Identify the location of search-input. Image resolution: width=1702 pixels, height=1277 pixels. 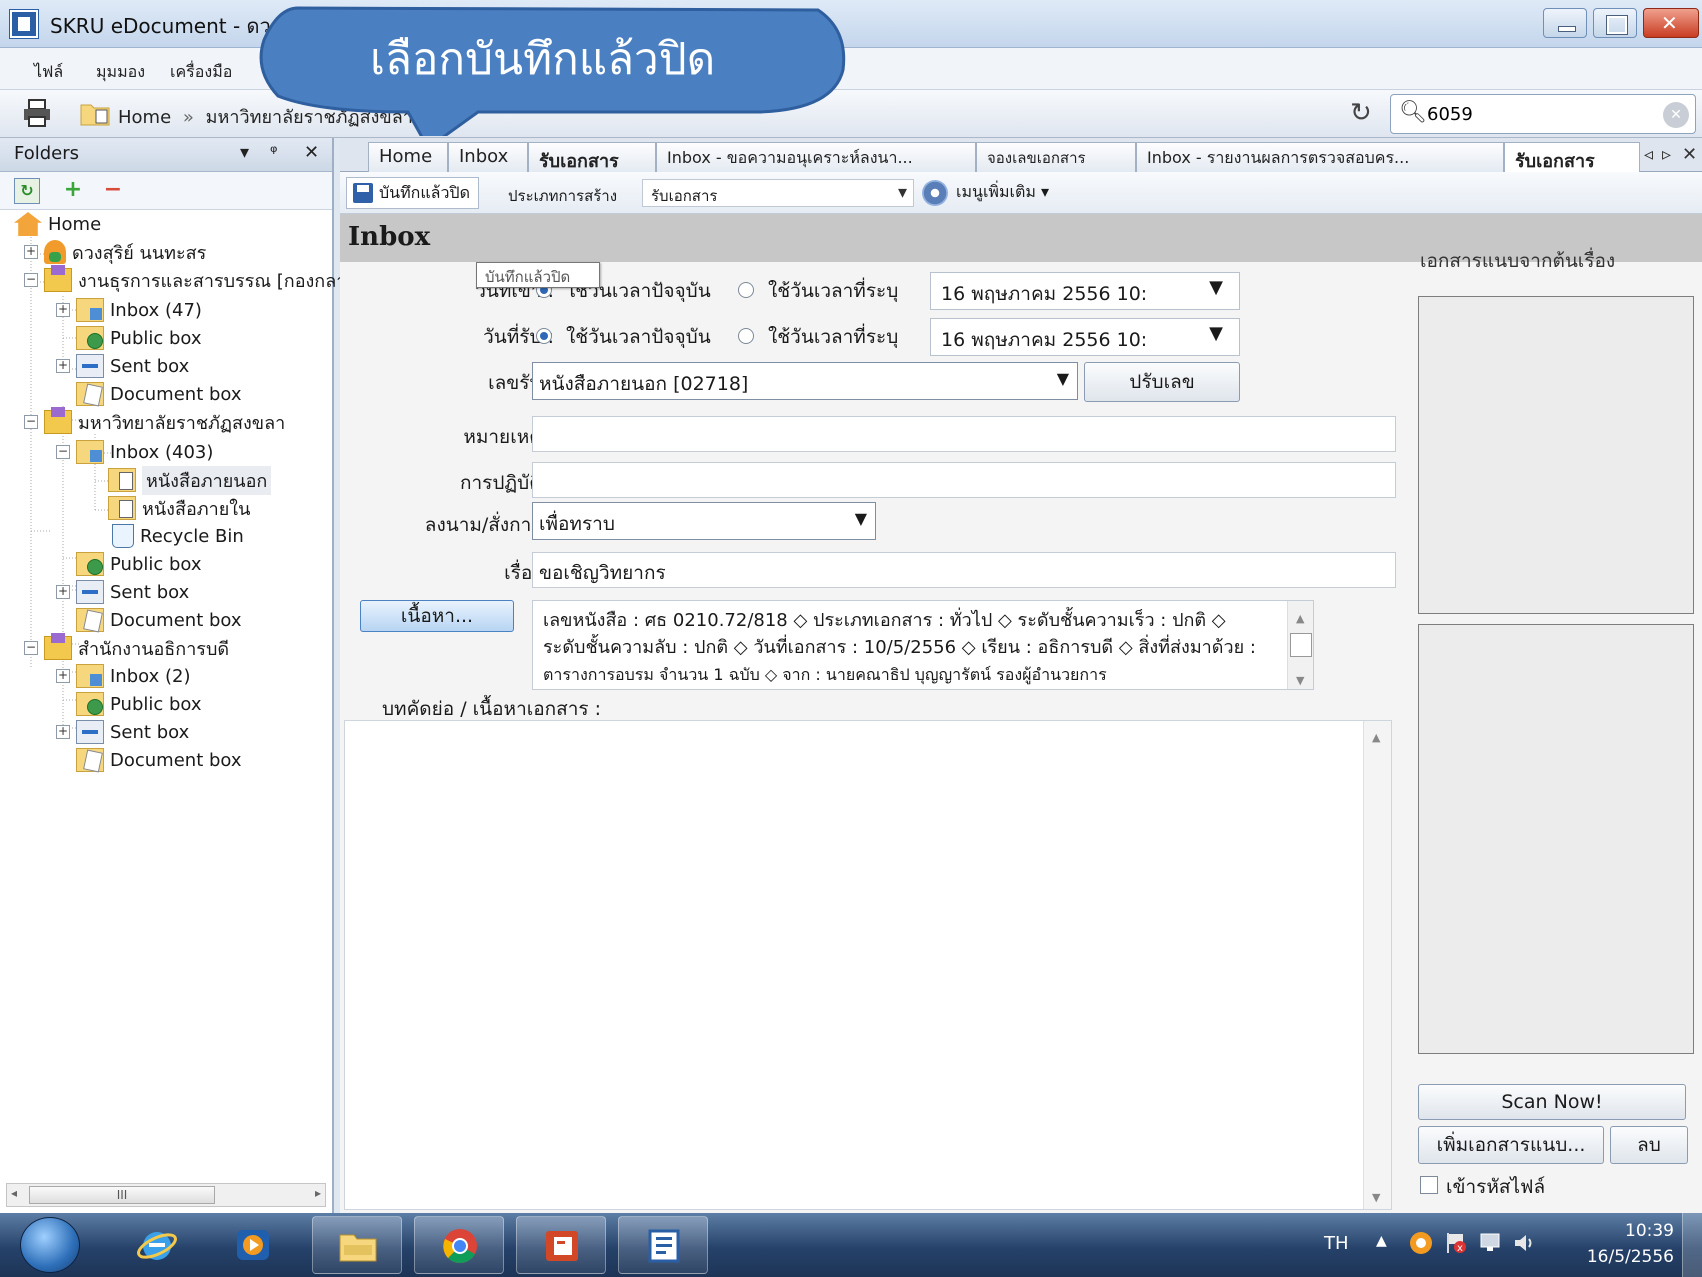
(1532, 114).